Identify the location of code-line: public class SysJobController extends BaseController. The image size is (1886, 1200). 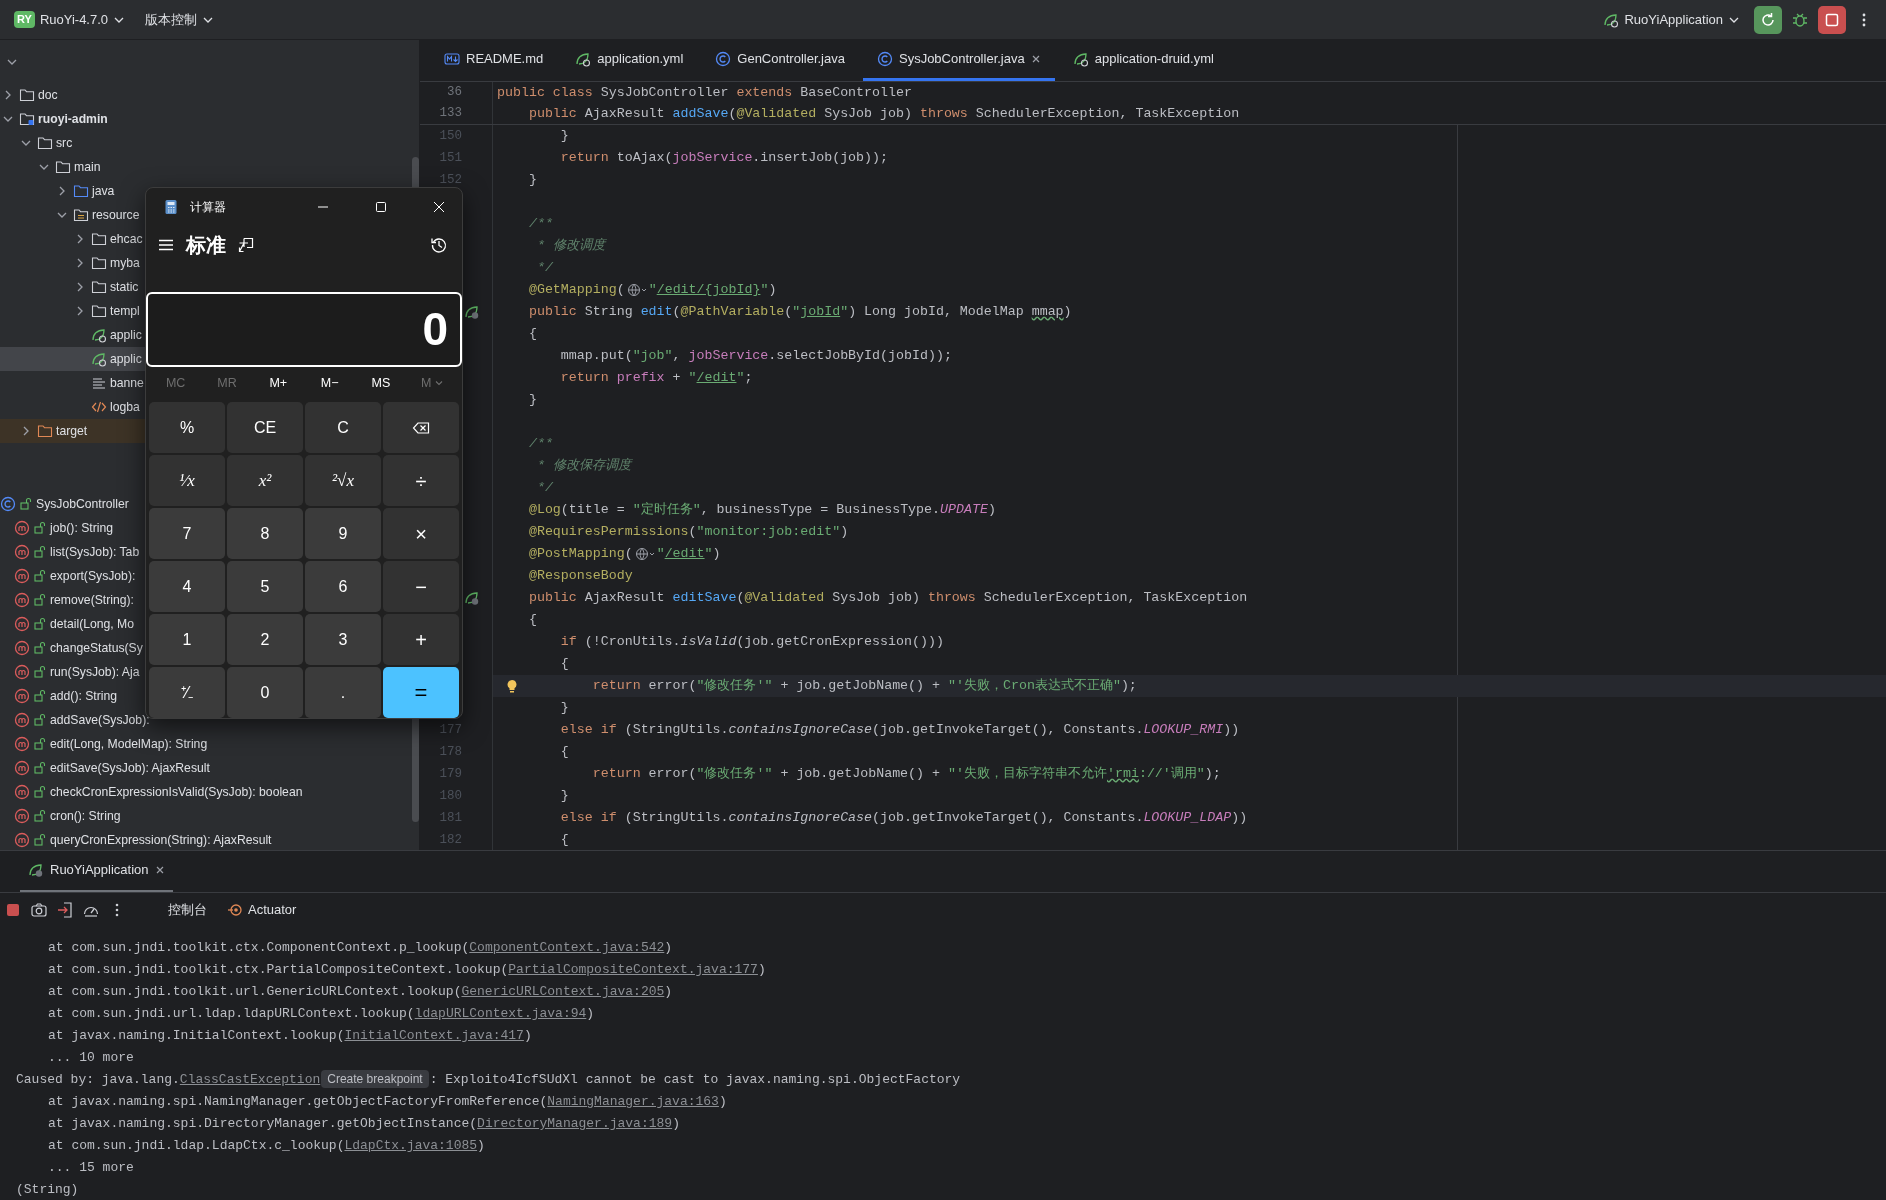
(704, 92).